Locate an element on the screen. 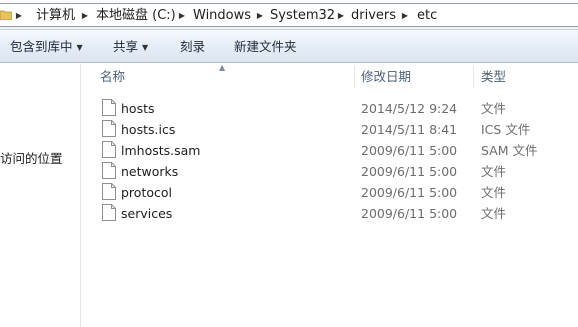 The height and width of the screenshot is (327, 578). breadcrumb-windows: Windows is located at coordinates (222, 16).